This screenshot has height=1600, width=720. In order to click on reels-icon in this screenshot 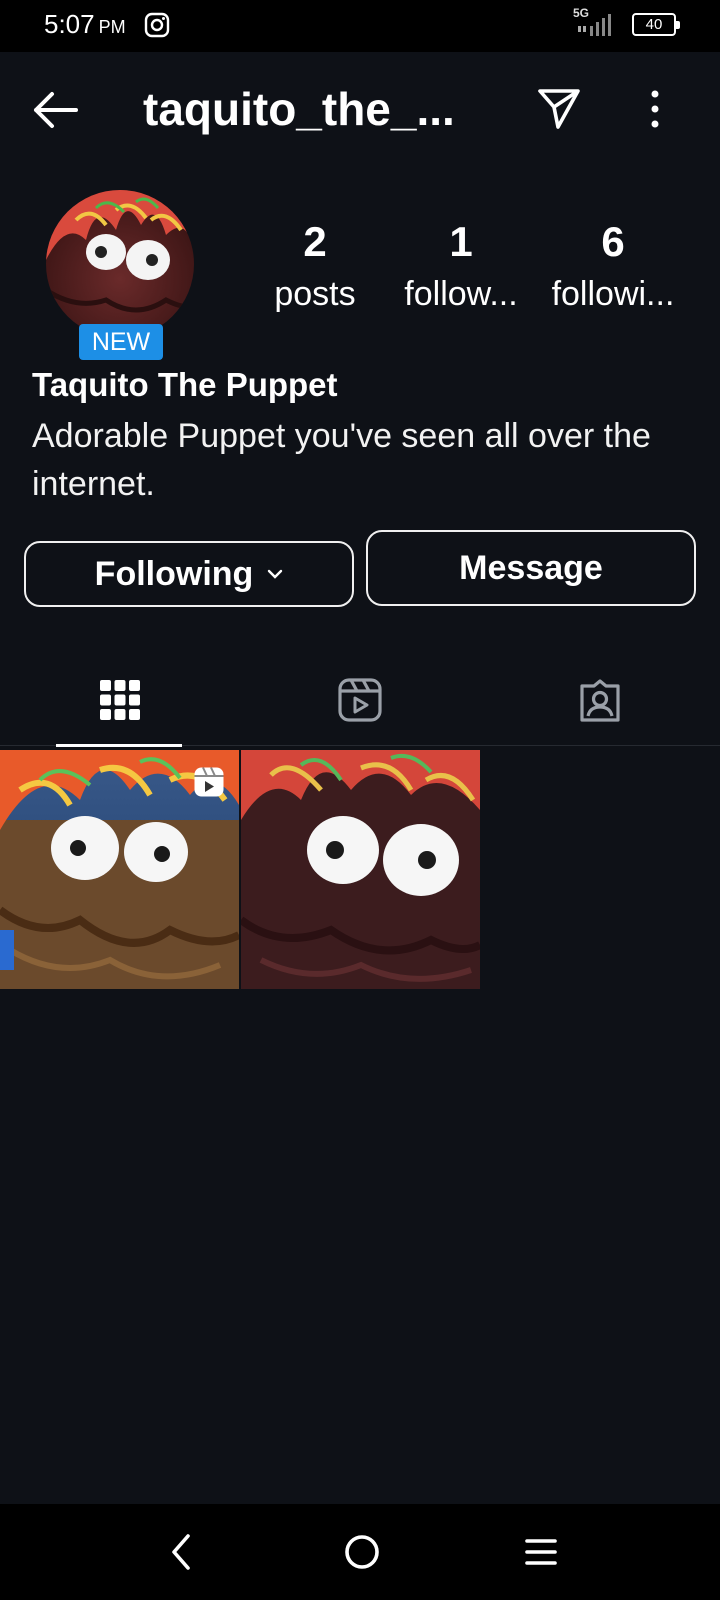, I will do `click(360, 700)`.